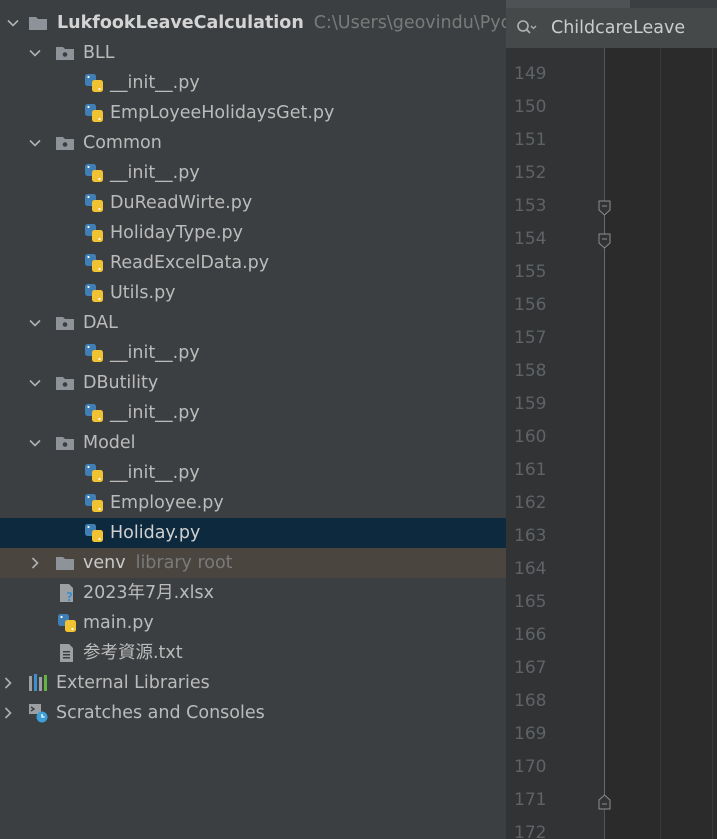 The width and height of the screenshot is (717, 839). Describe the element at coordinates (253, 323) in the screenshot. I see `tree-item-dal: DAL` at that location.